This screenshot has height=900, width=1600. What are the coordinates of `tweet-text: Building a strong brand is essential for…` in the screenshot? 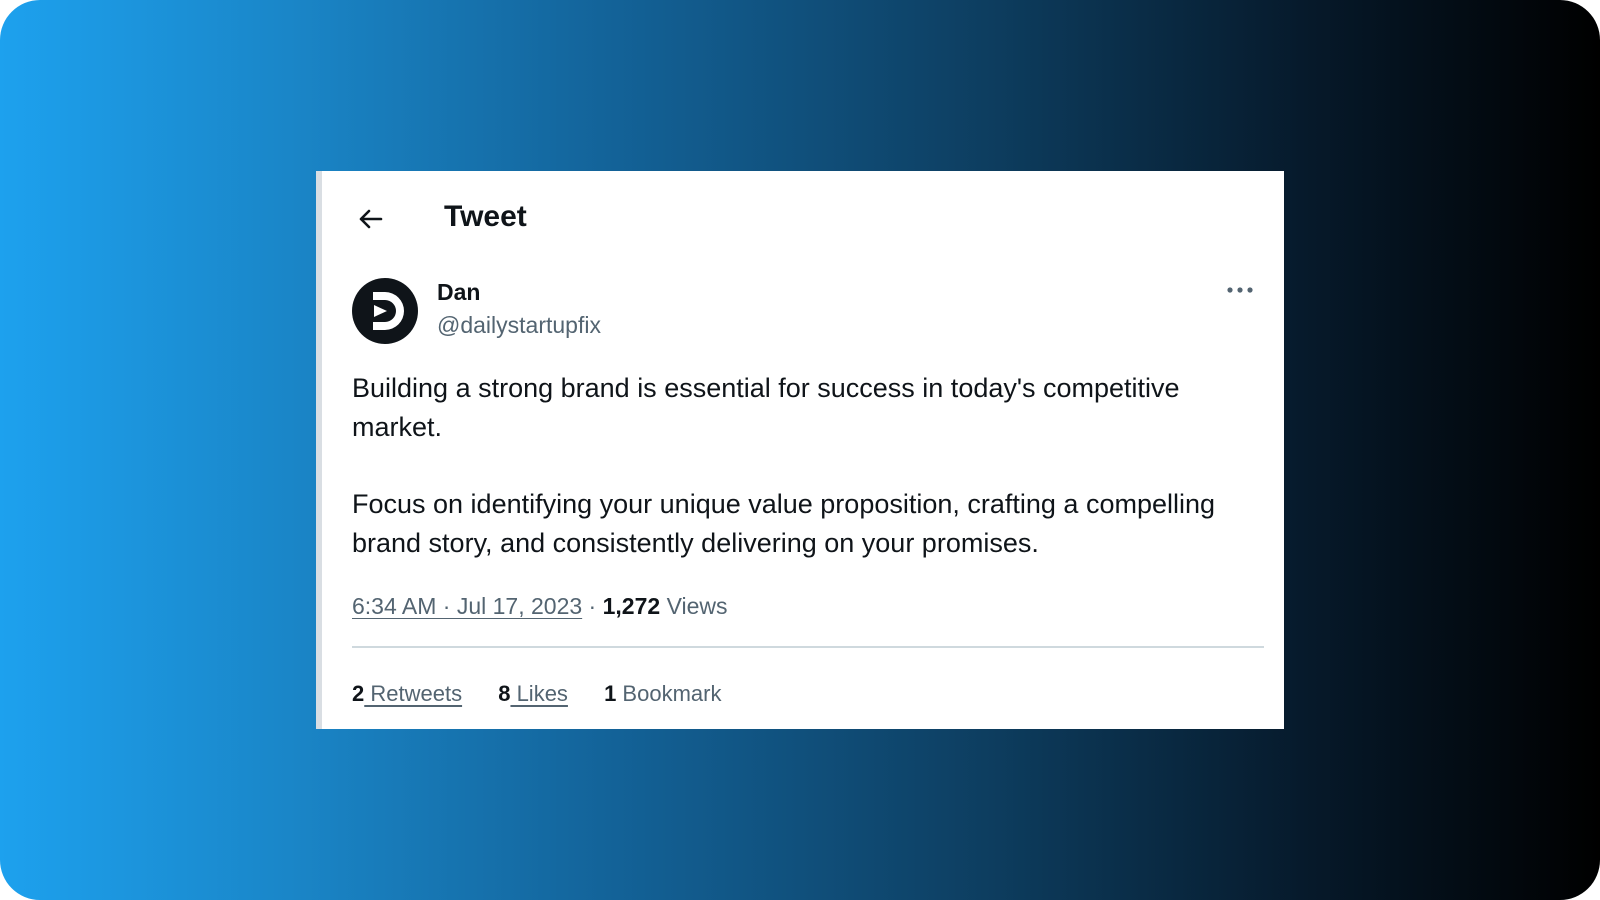 It's located at (809, 466).